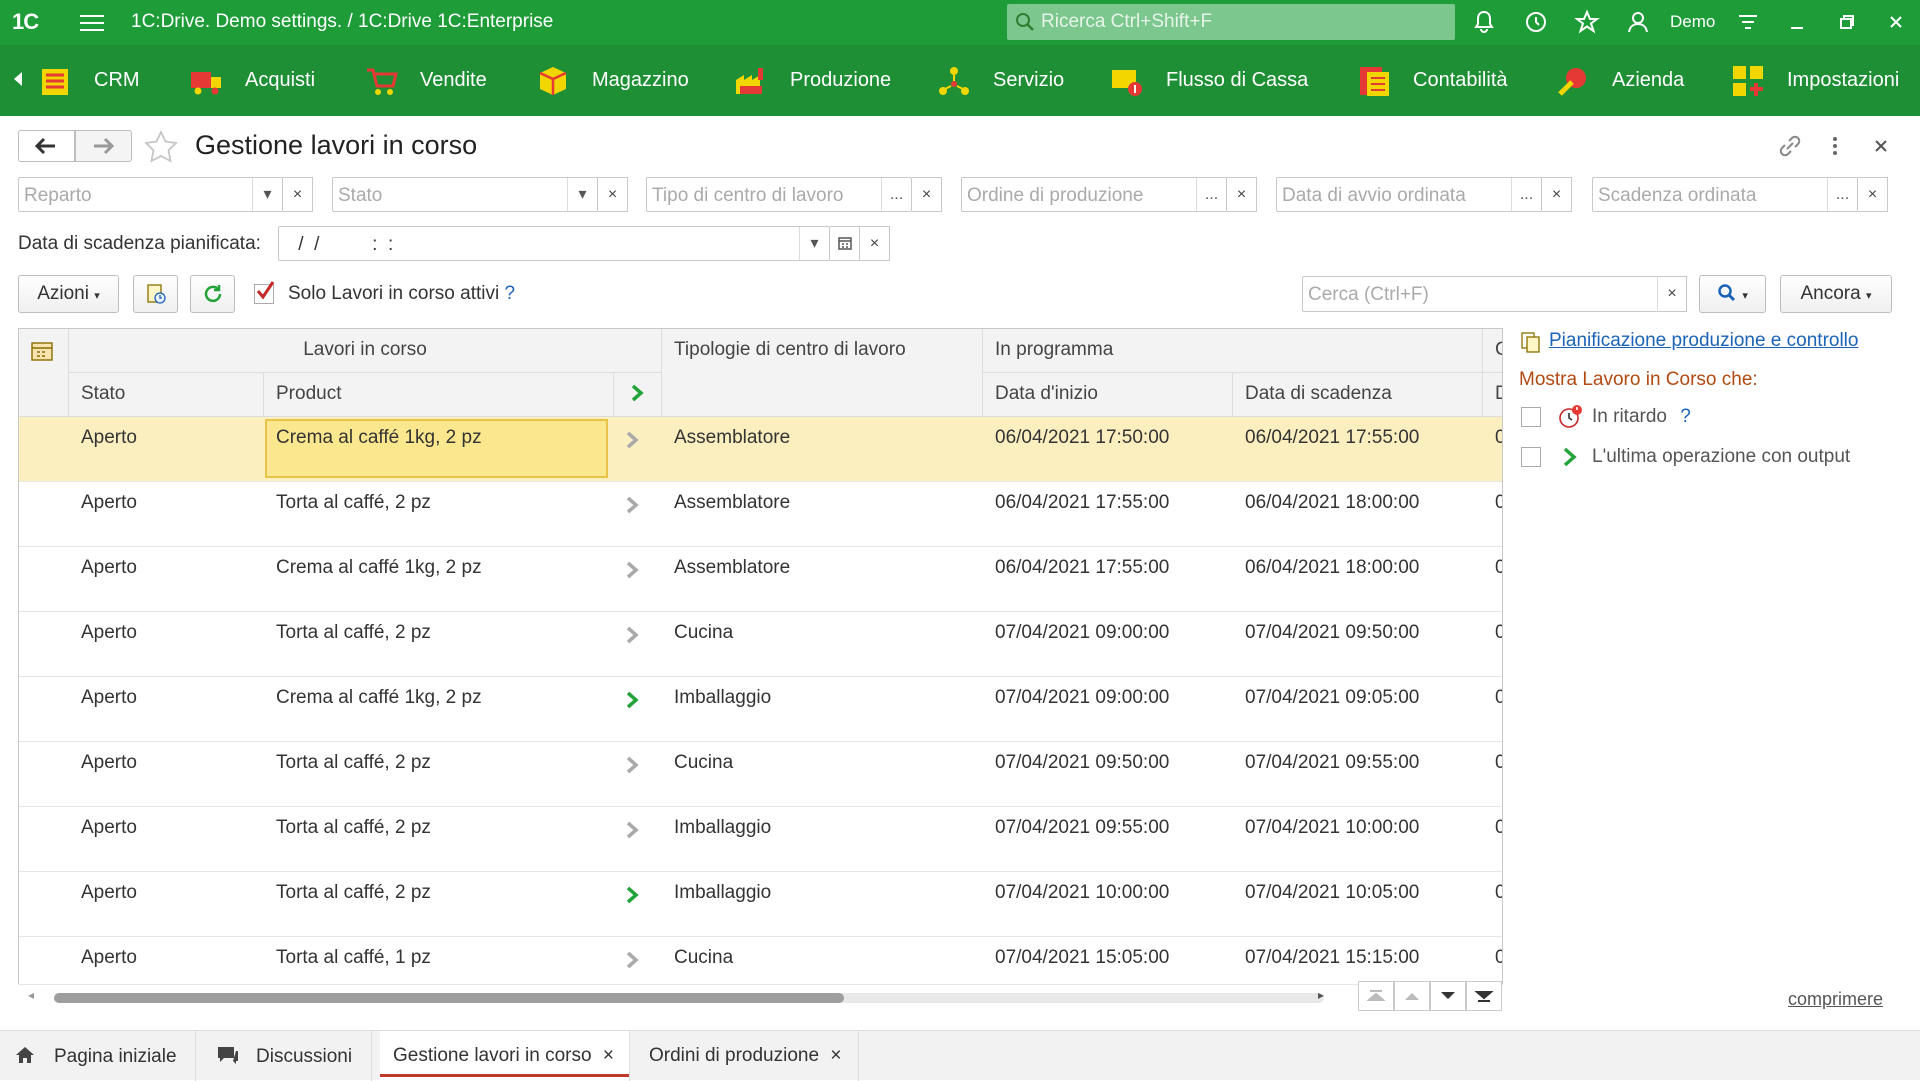 This screenshot has height=1081, width=1920. I want to click on global-search-input: Ricerca Ctrl+Shift+F, so click(1231, 22).